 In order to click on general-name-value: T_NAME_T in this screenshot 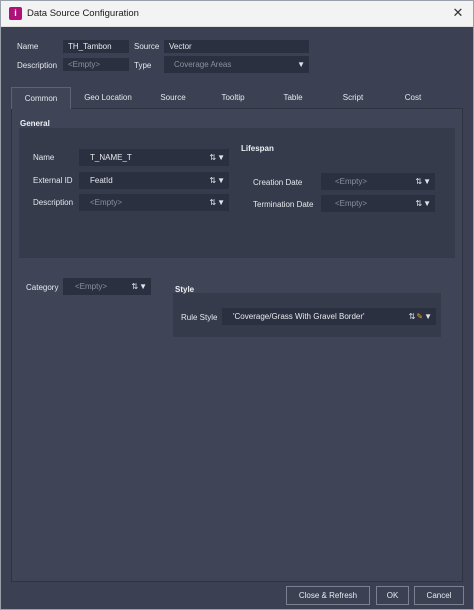, I will do `click(111, 157)`.